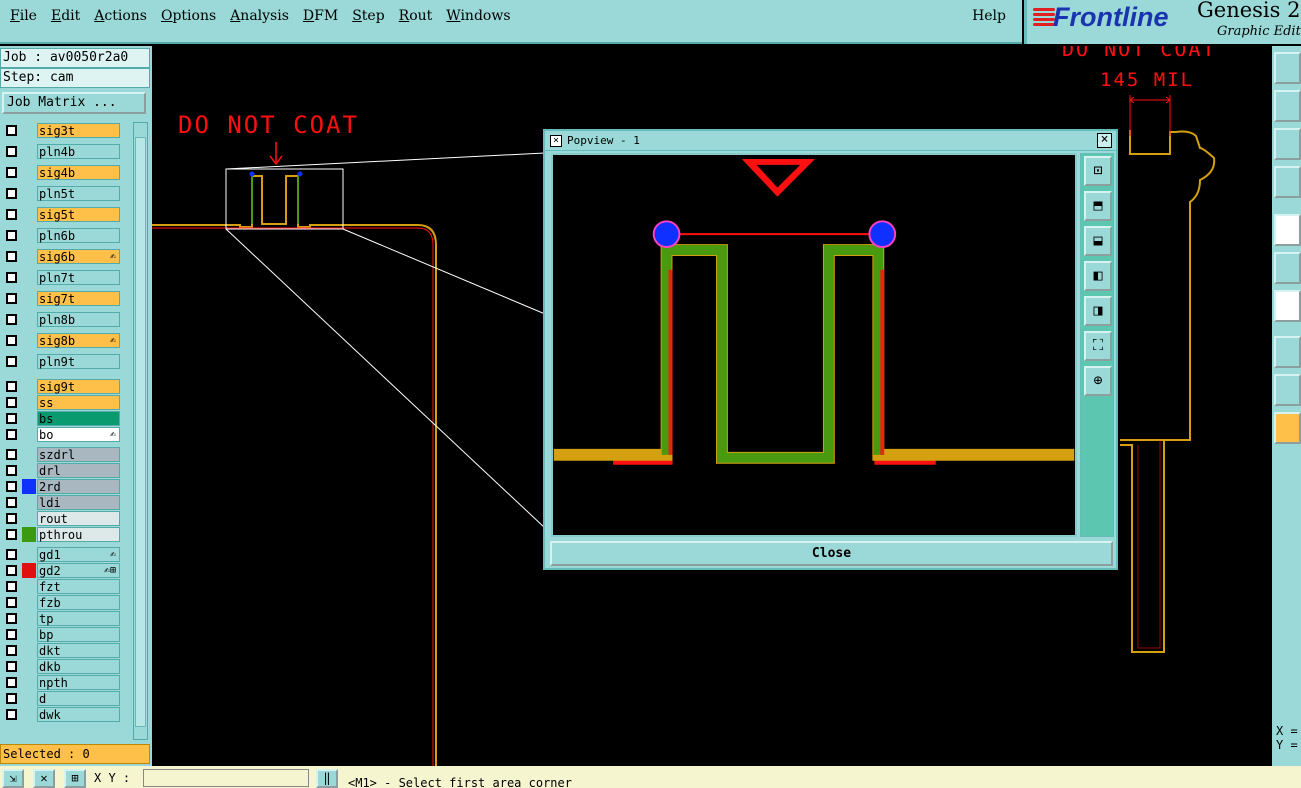  Describe the element at coordinates (78, 256) in the screenshot. I see `layer-name: sig6b ✍` at that location.